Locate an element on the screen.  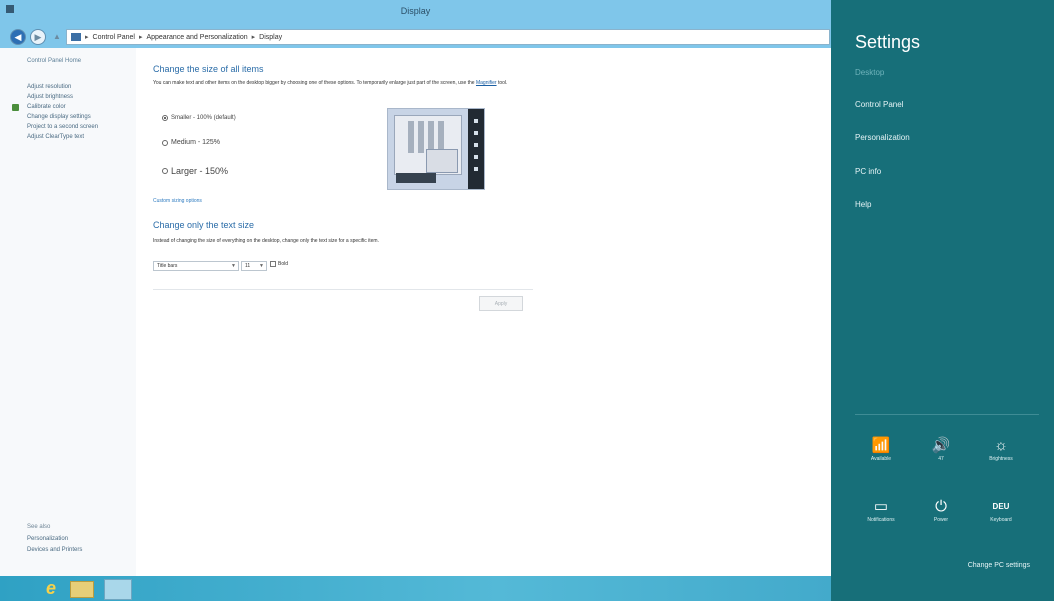
adjust-brightness-link: Adjust brightness is located at coordinates (50, 97).